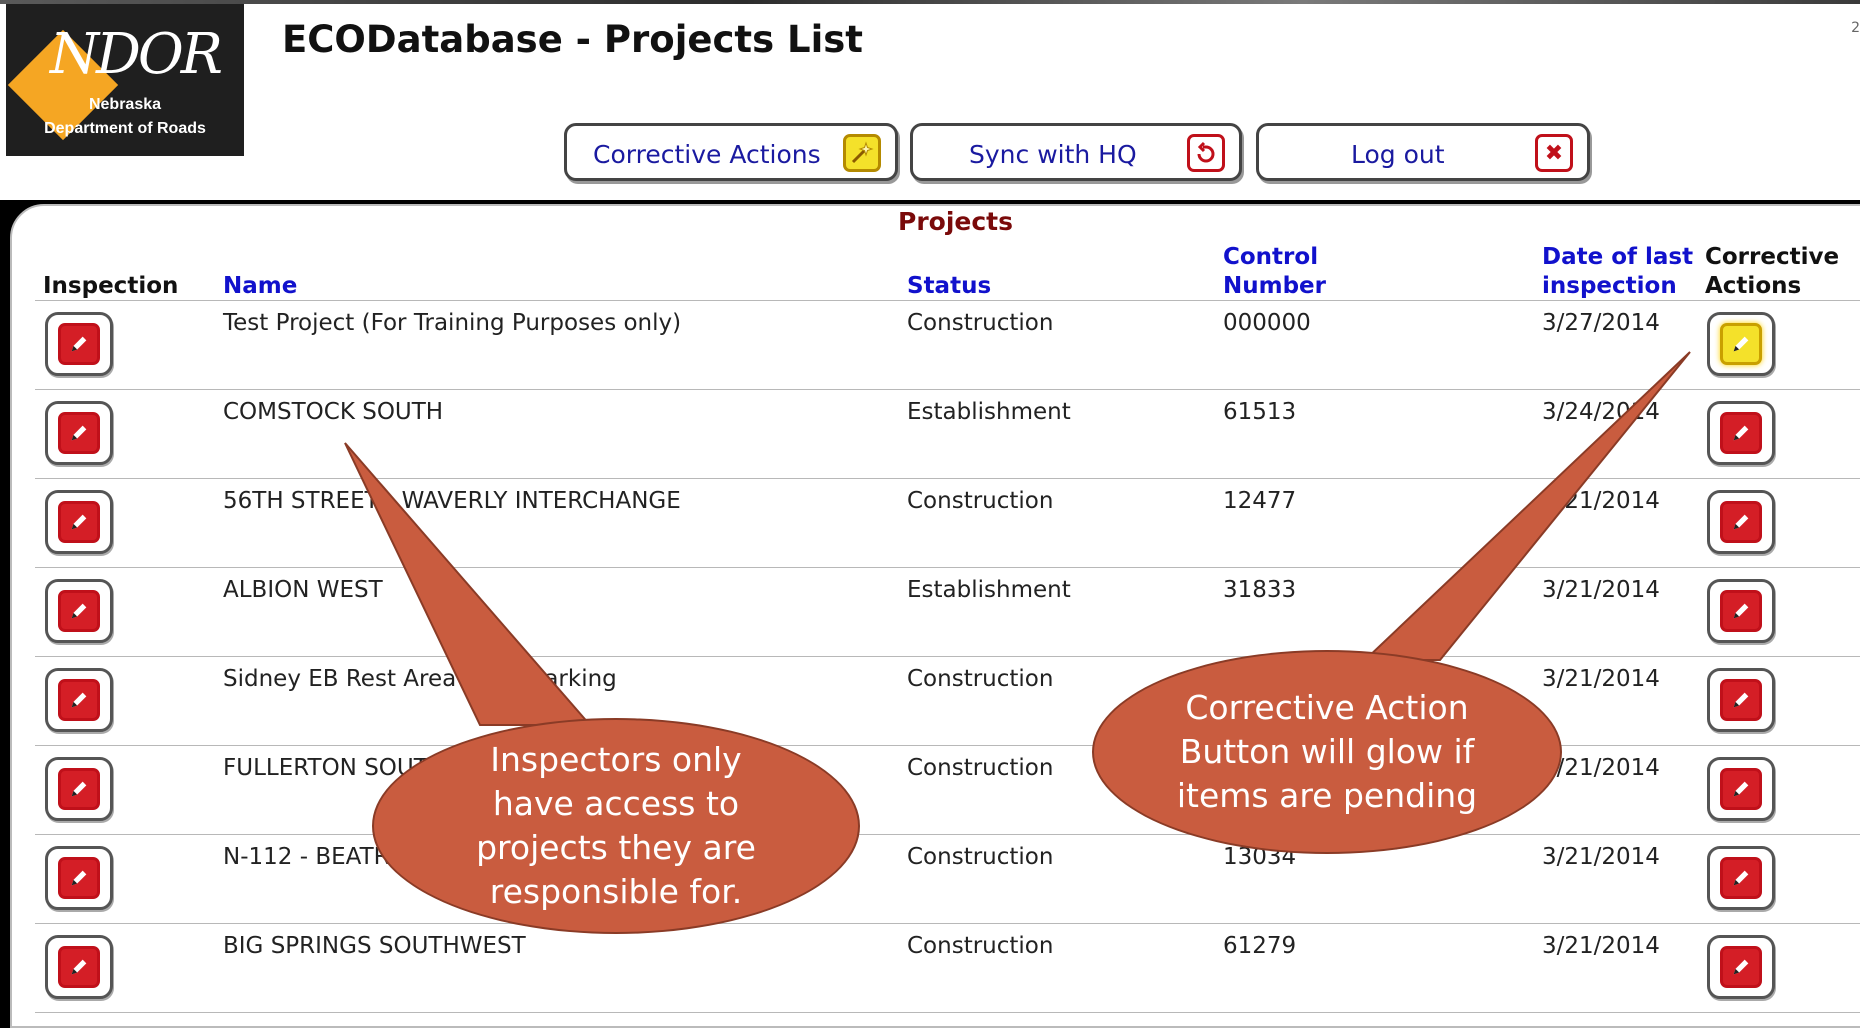 This screenshot has height=1028, width=1860. I want to click on row-divider, so click(947, 1012).